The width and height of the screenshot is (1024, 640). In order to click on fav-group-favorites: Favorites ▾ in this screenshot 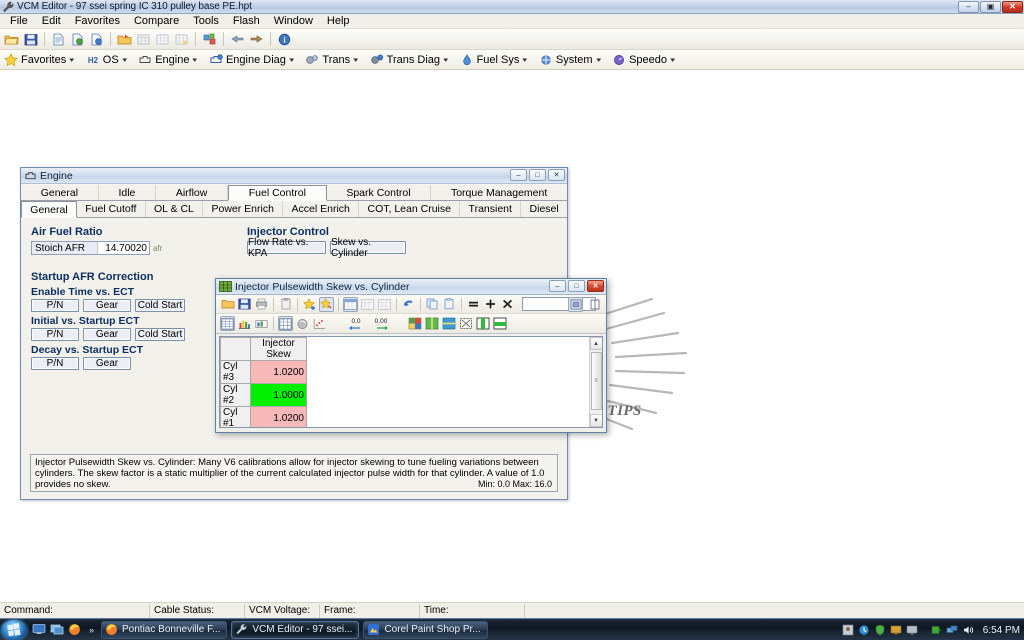, I will do `click(43, 59)`.